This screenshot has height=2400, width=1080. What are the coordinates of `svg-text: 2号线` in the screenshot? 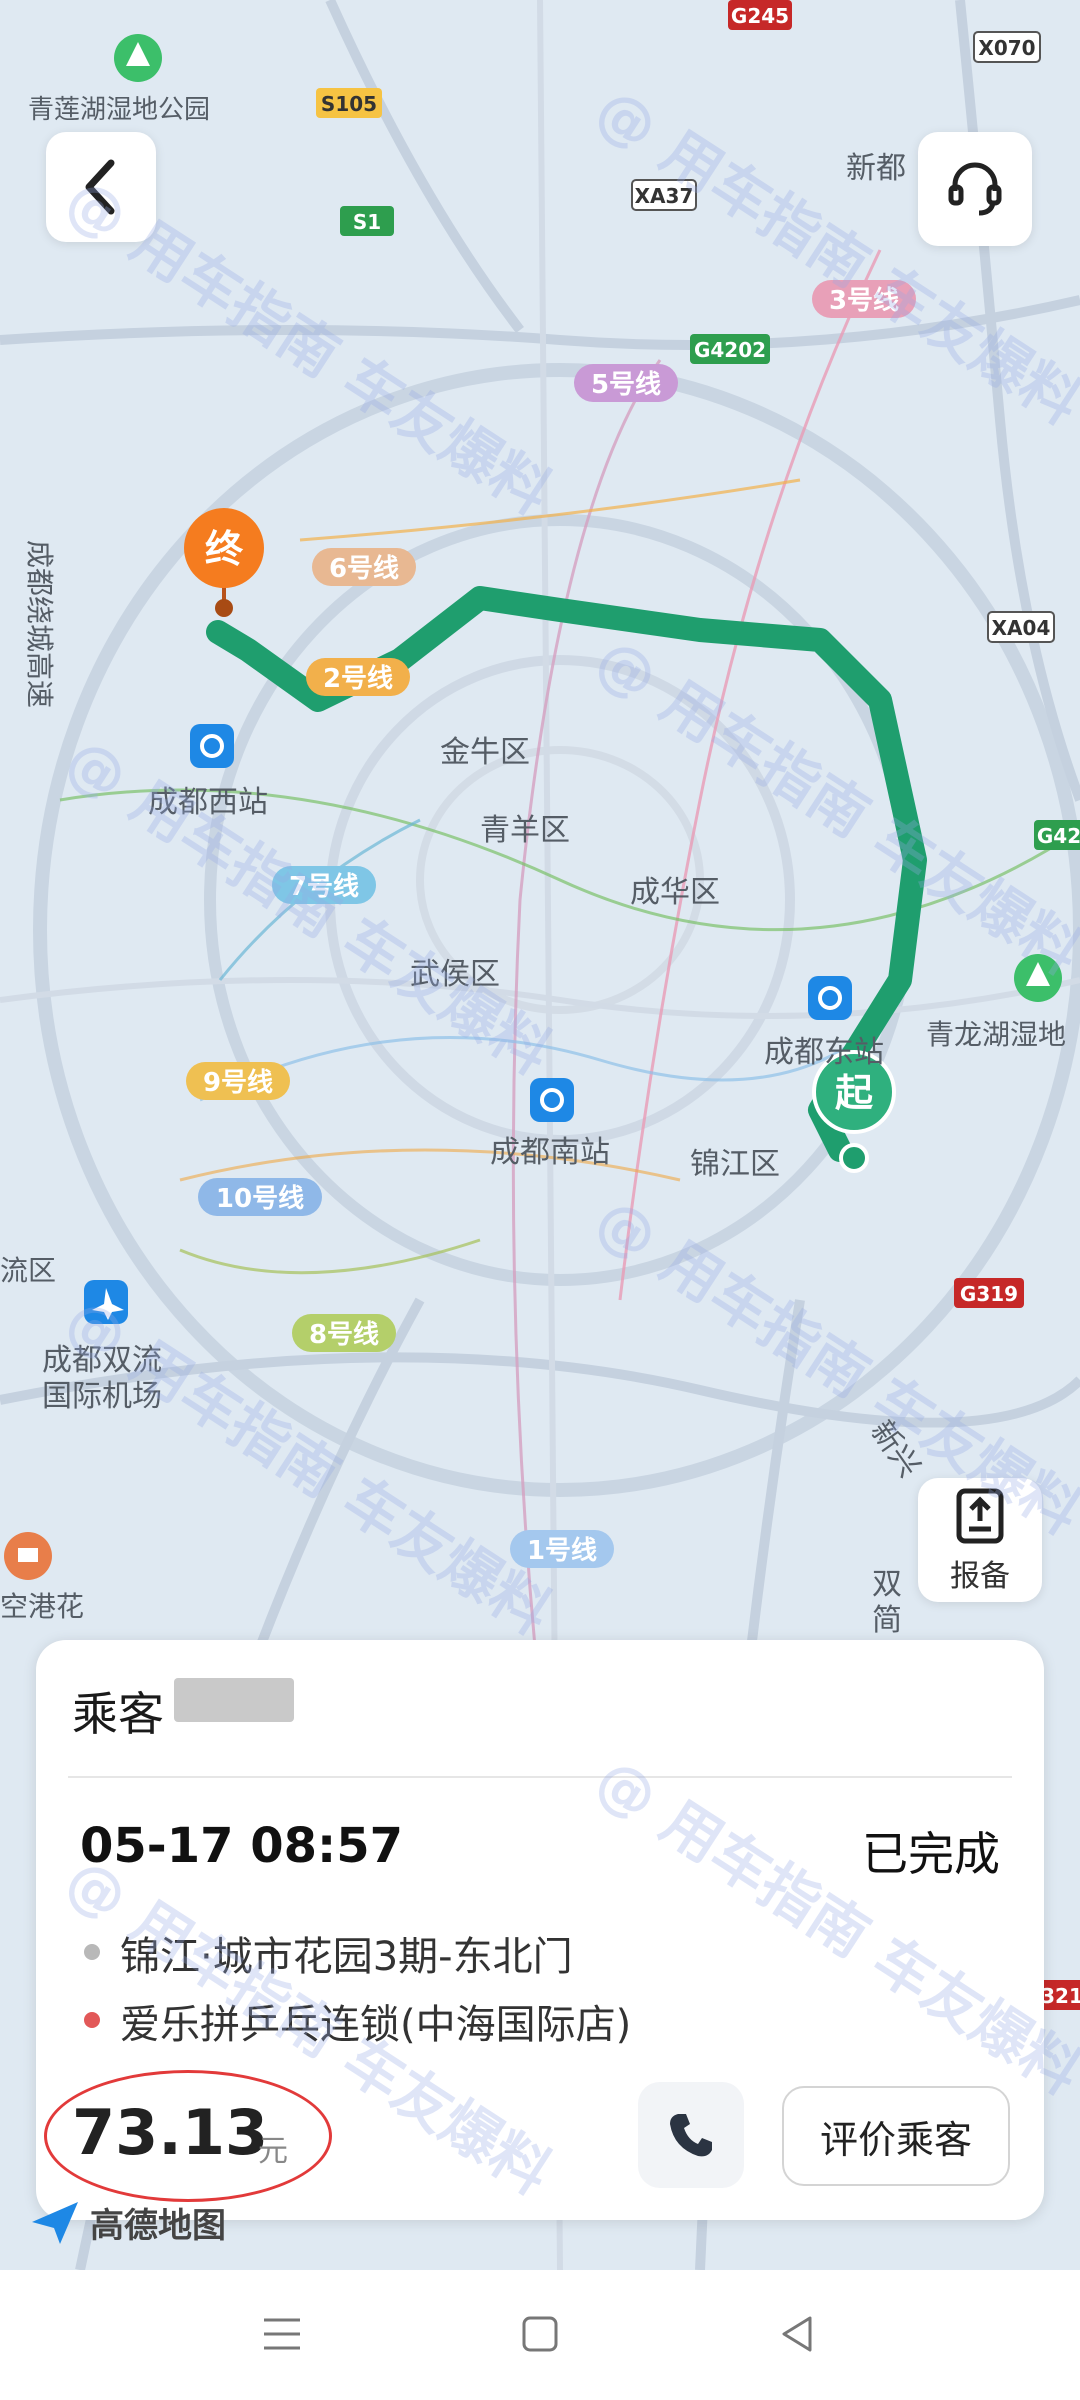 It's located at (358, 679).